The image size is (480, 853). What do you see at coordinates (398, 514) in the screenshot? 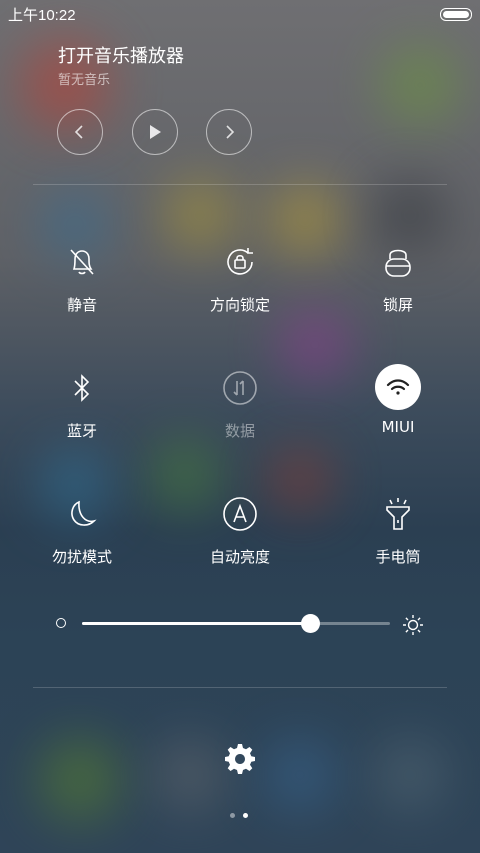
I see `flashlight-icon` at bounding box center [398, 514].